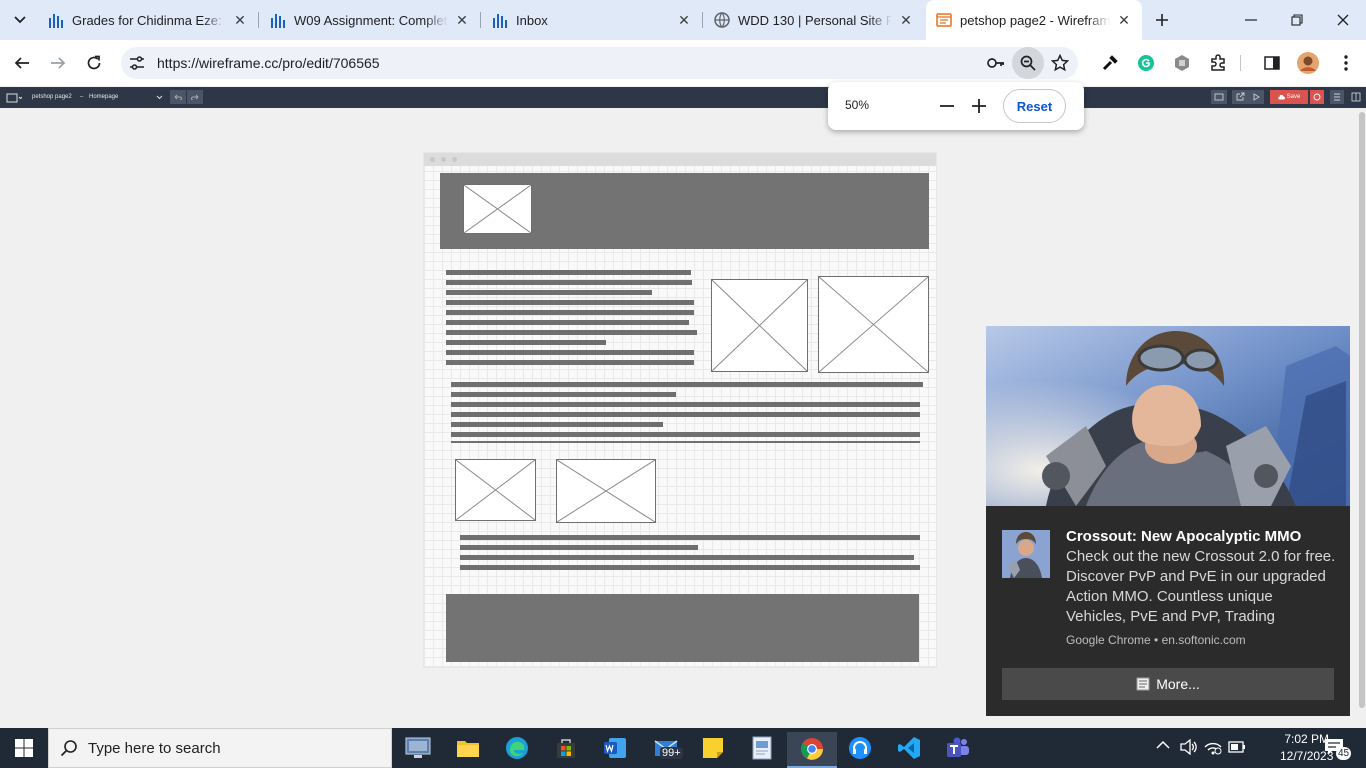 Image resolution: width=1366 pixels, height=768 pixels. I want to click on tray-network, so click(1213, 747).